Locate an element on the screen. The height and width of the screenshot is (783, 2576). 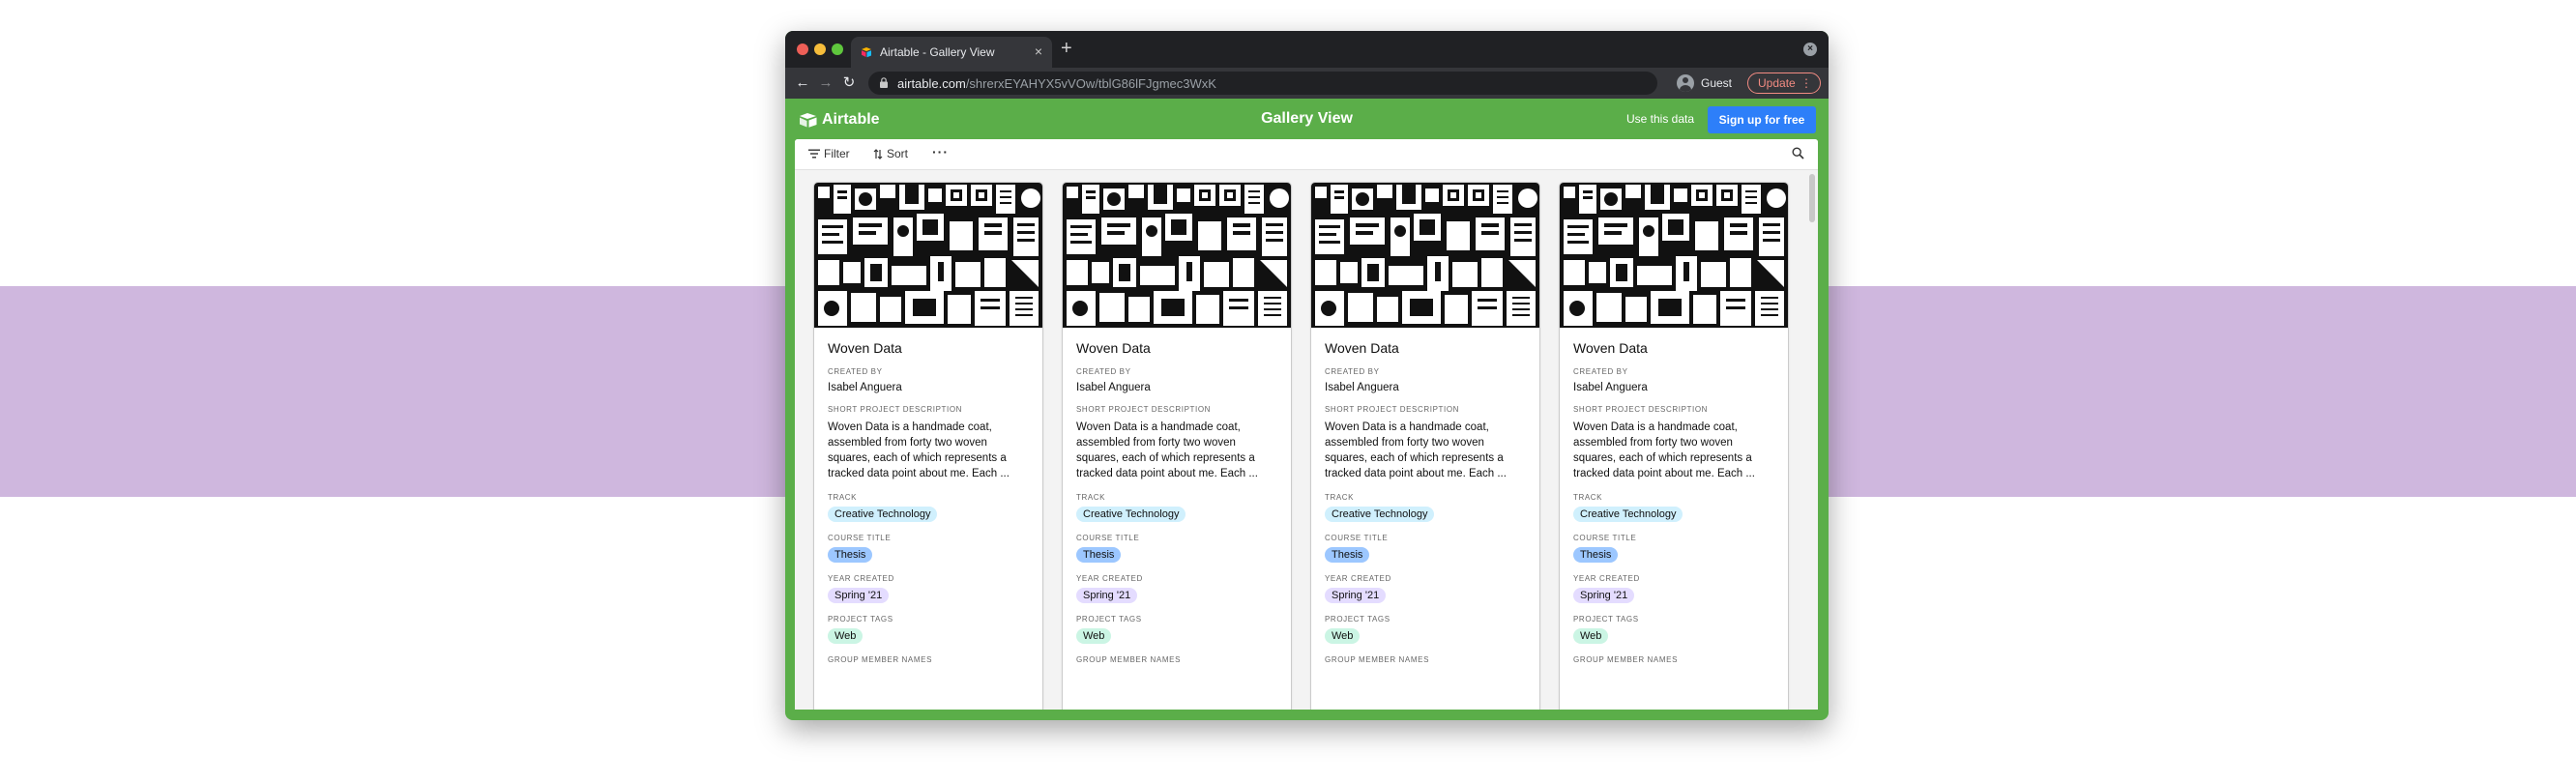
guest-avatar-icon is located at coordinates (1685, 83).